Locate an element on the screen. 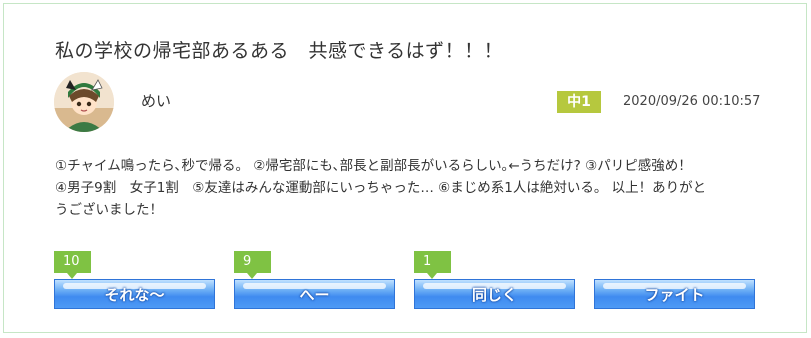 This screenshot has height=338, width=811. fight-button-label: ファイト is located at coordinates (674, 295).